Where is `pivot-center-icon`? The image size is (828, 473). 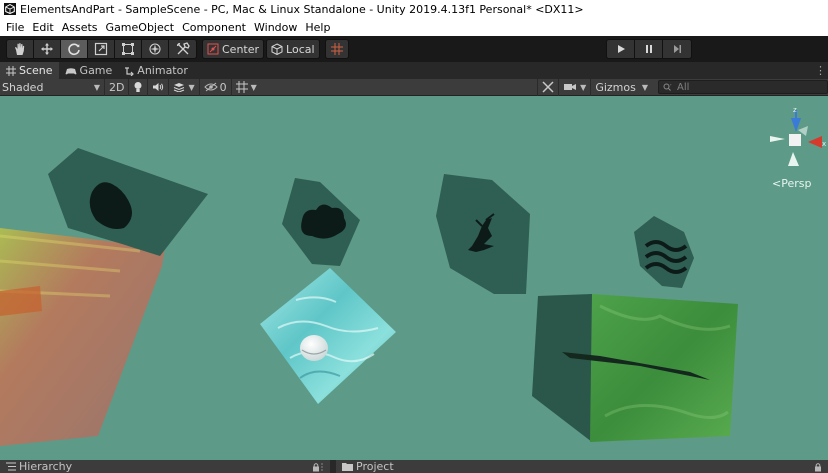 pivot-center-icon is located at coordinates (213, 49).